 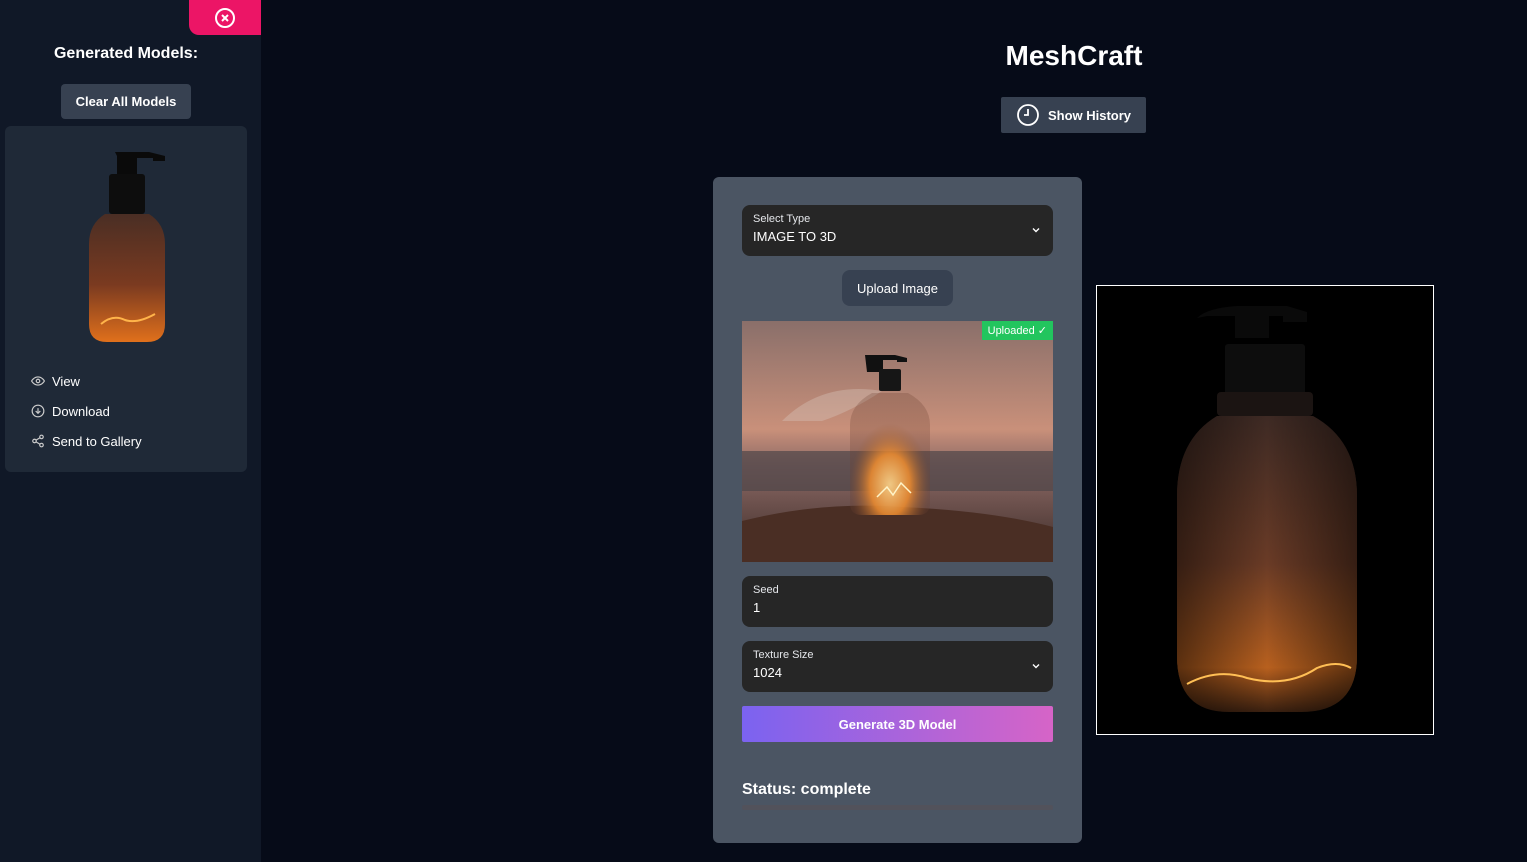 I want to click on sidebar-title: Generated Models:, so click(x=126, y=53).